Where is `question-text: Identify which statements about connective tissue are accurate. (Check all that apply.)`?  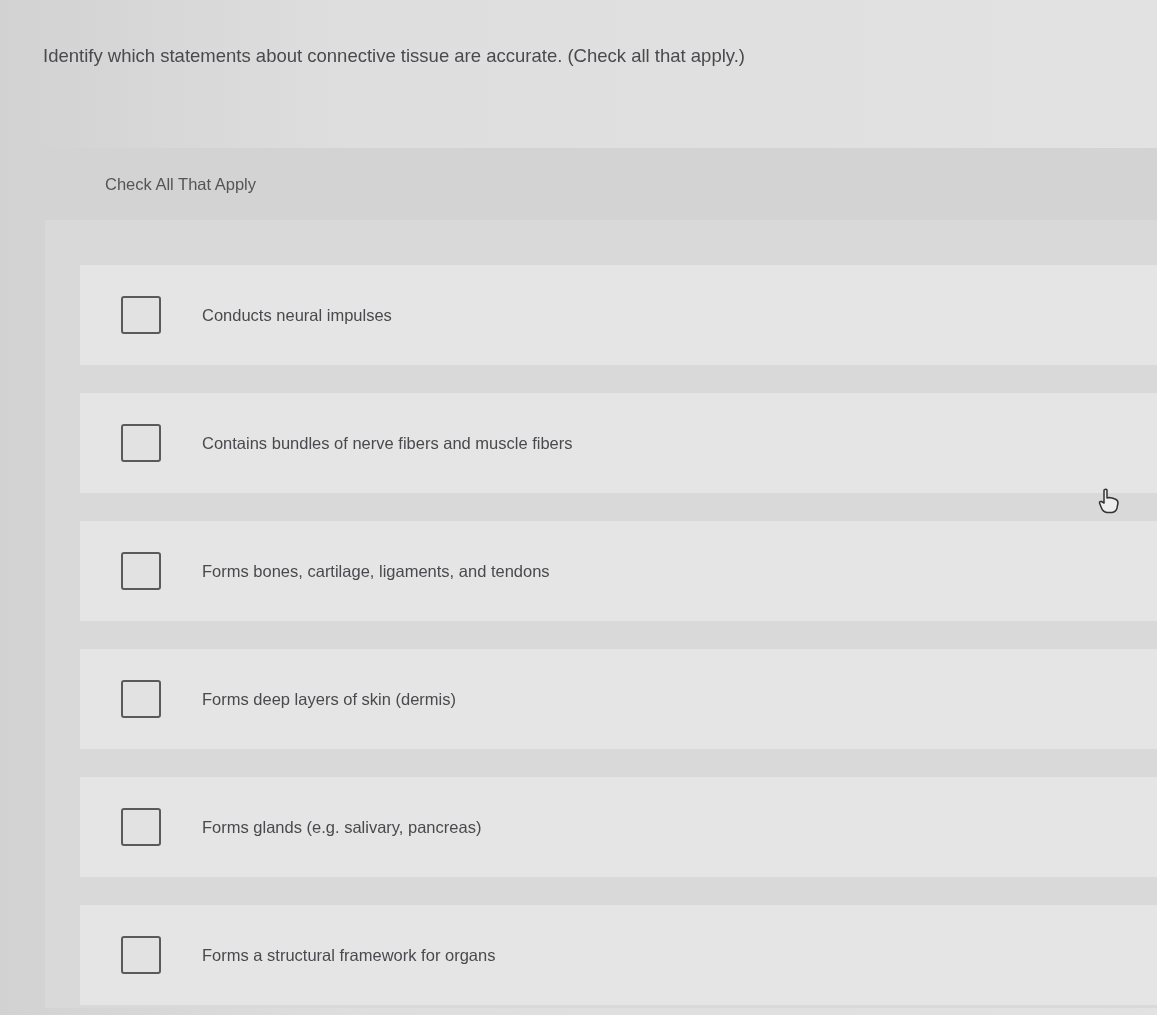 question-text: Identify which statements about connective tissue are accurate. (Check all that apply.) is located at coordinates (394, 56).